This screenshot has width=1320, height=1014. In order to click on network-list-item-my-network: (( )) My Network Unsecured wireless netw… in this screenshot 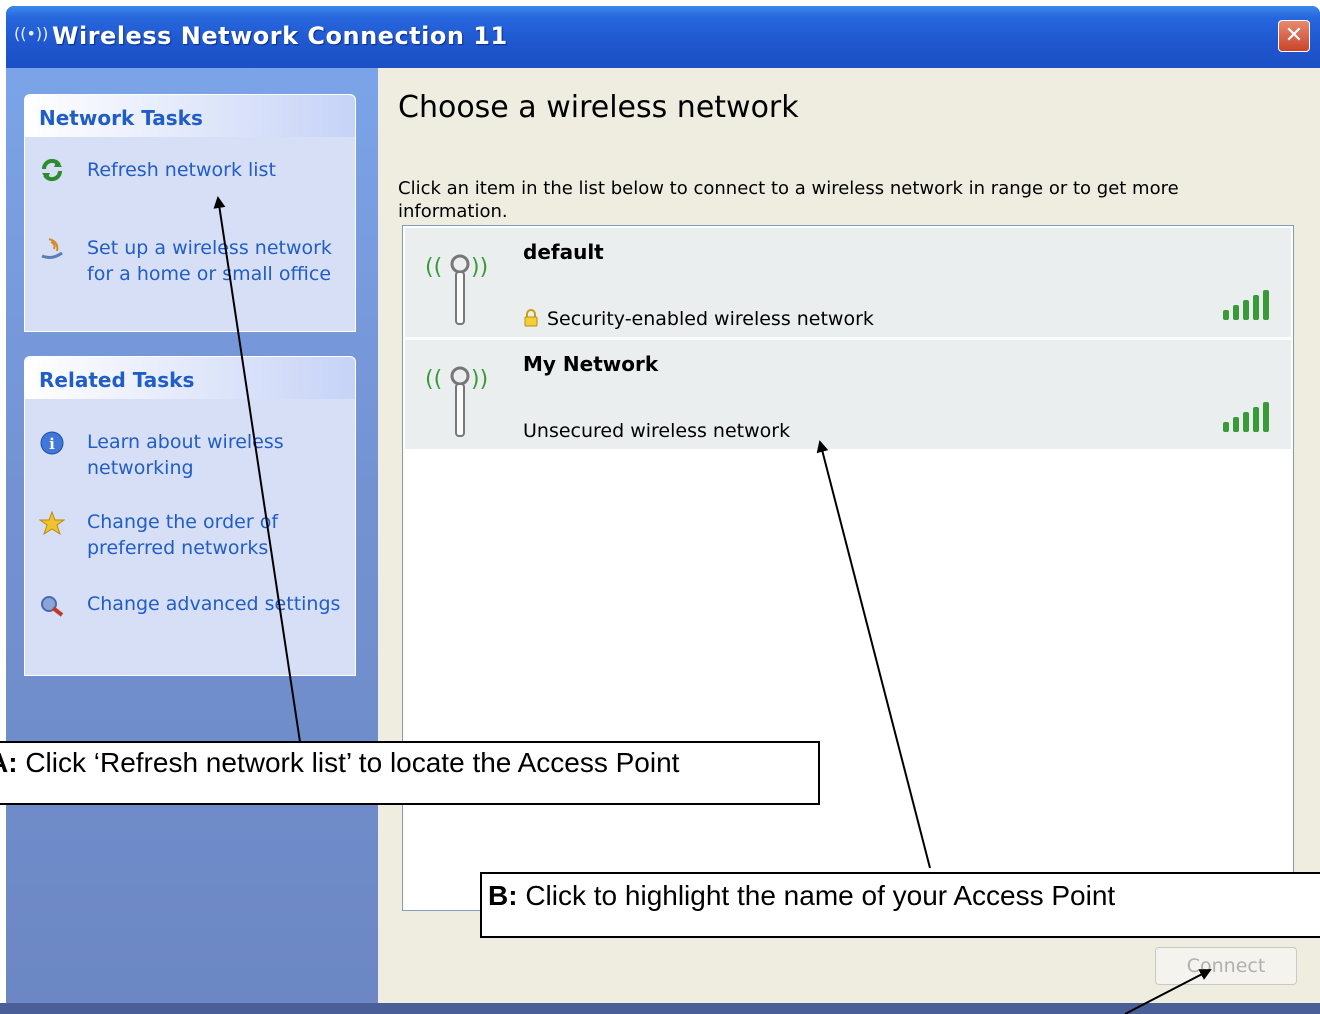, I will do `click(848, 394)`.